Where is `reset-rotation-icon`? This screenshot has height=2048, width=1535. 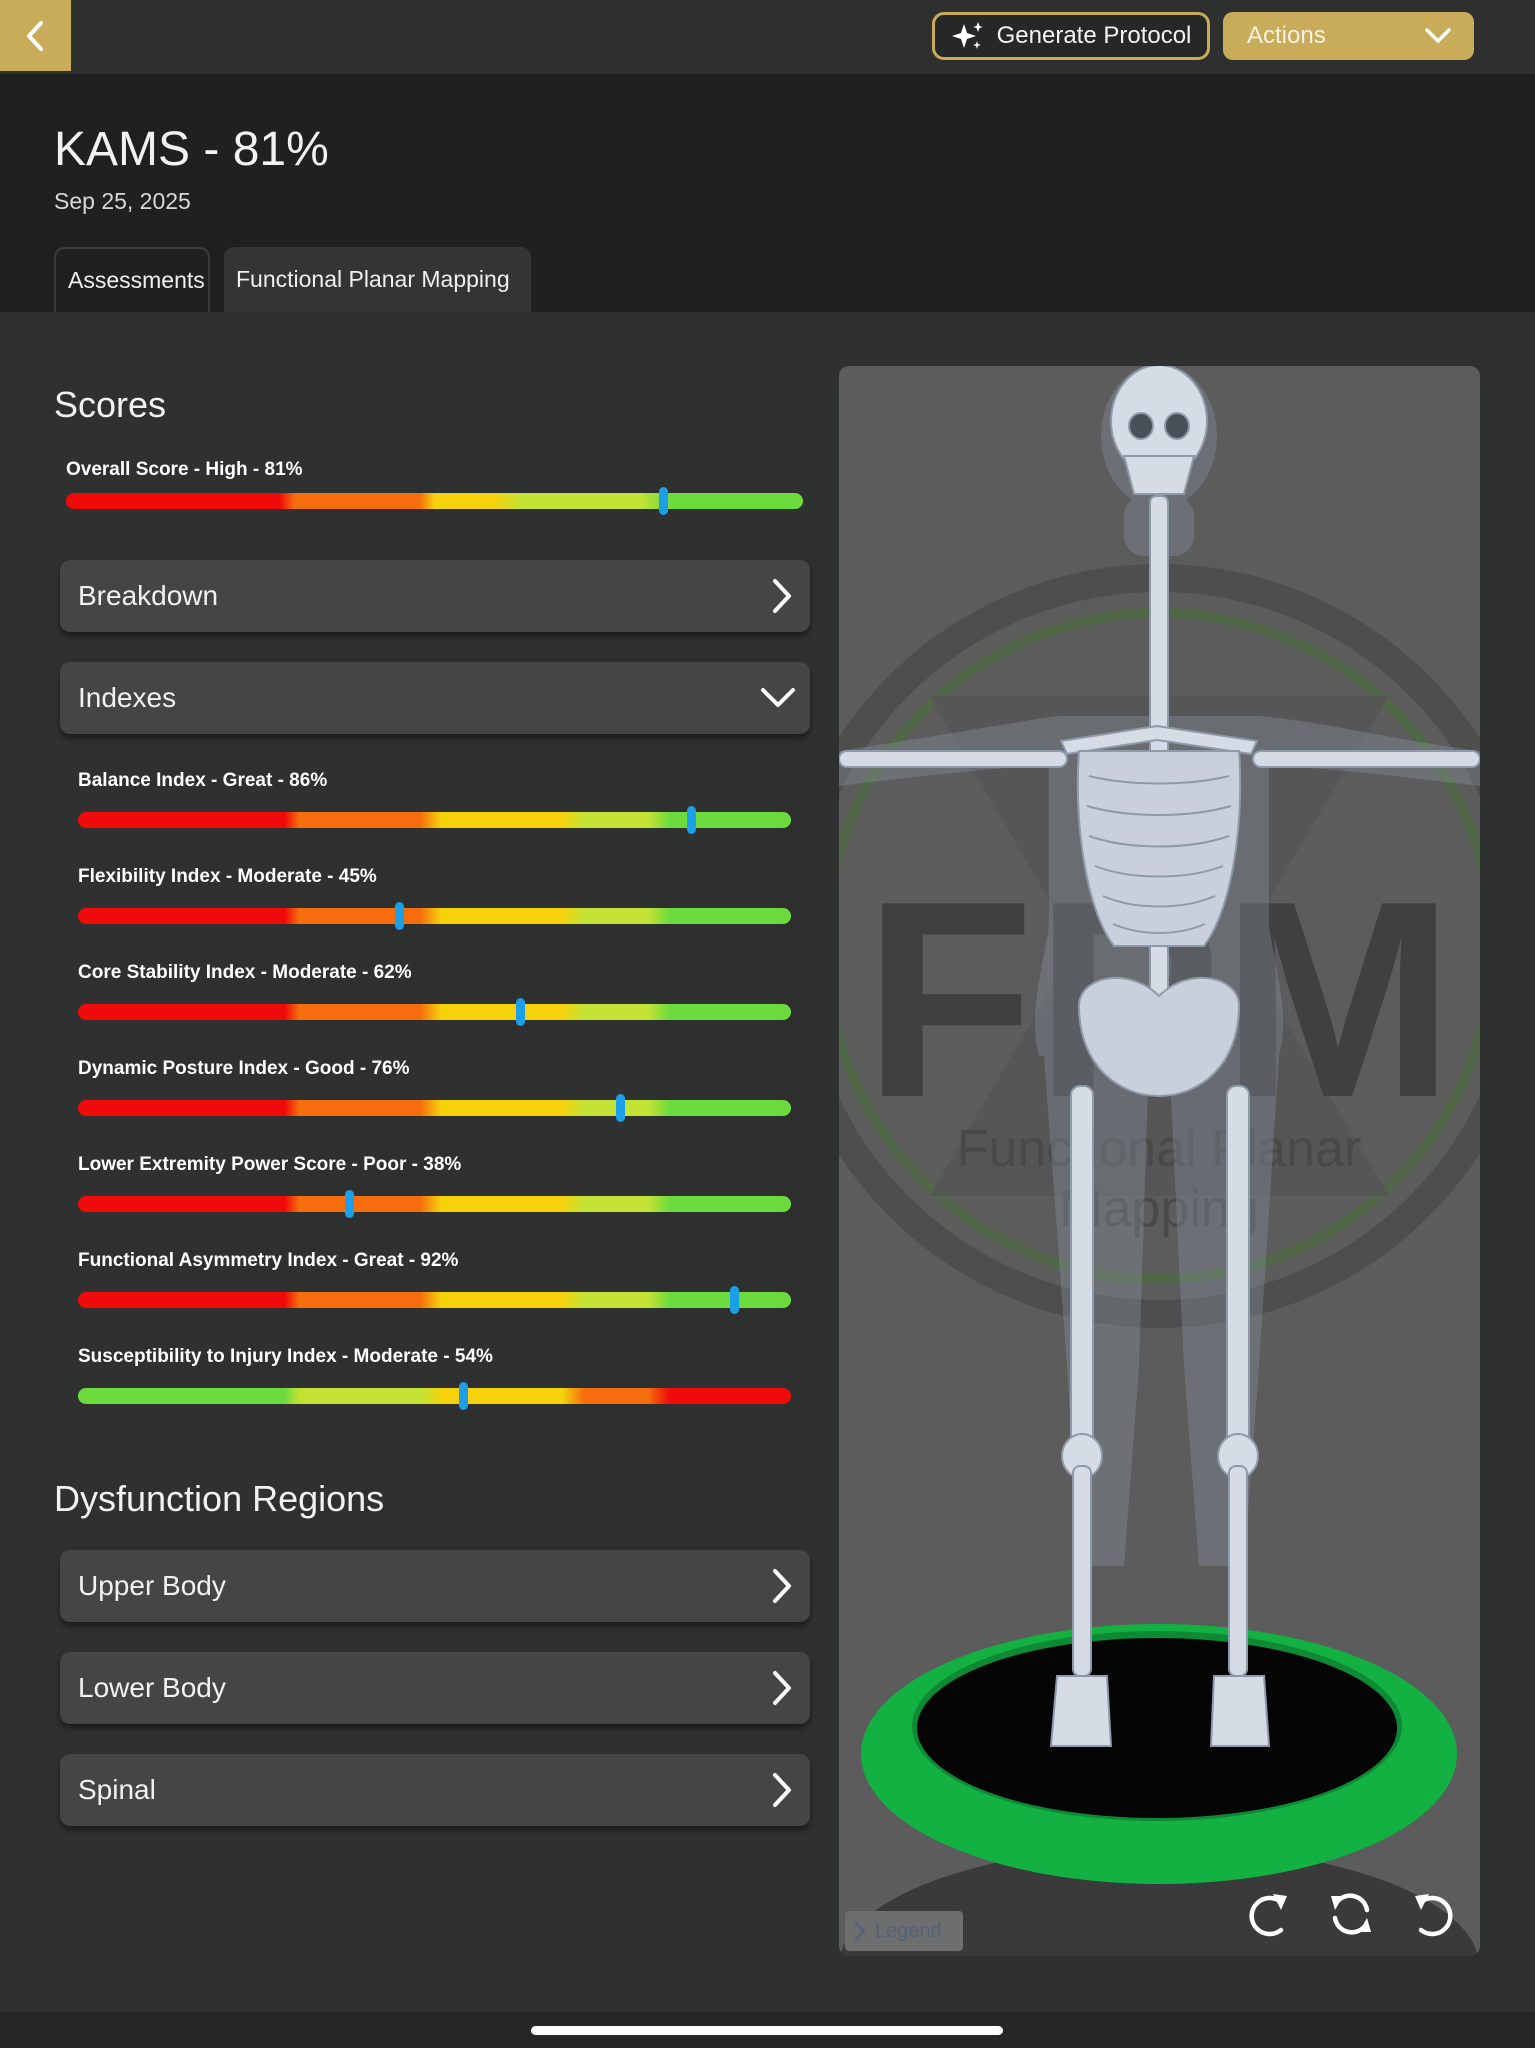
reset-rotation-icon is located at coordinates (1351, 1914).